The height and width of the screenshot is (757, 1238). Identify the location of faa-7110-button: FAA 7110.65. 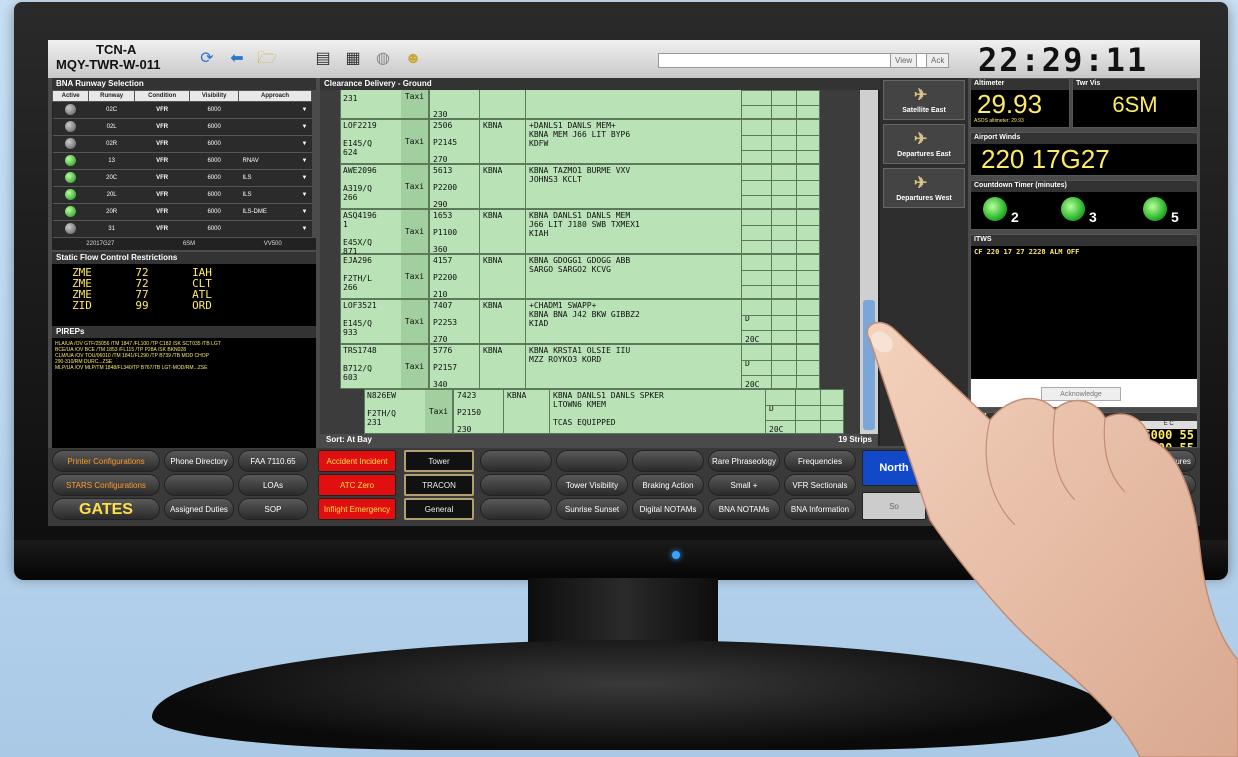
(273, 461).